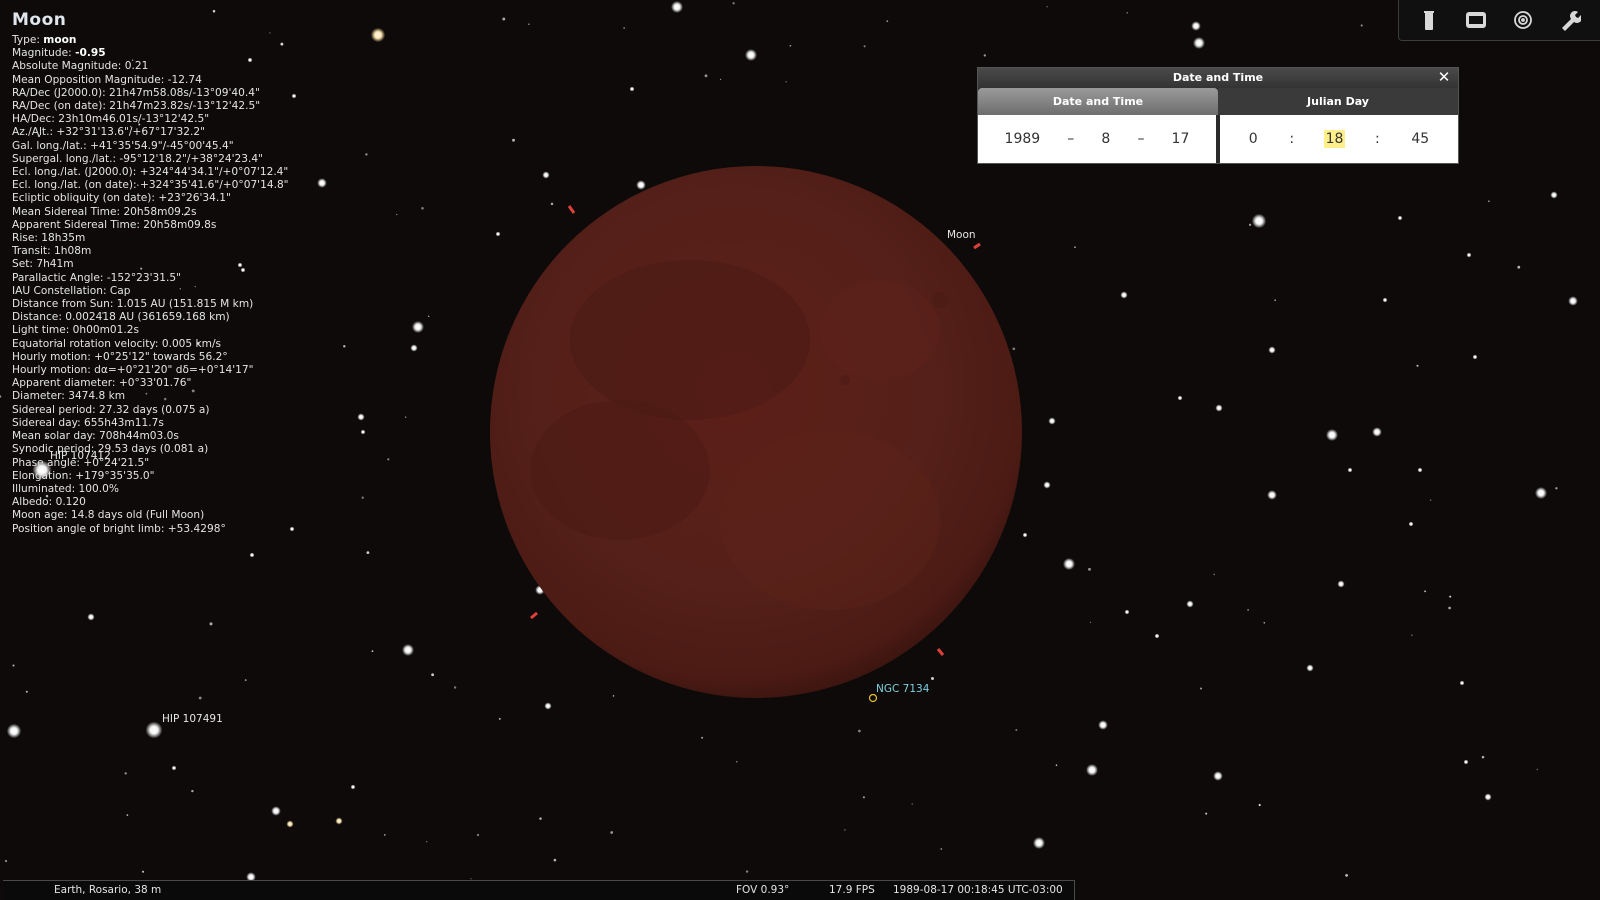 This screenshot has width=1600, height=900. Describe the element at coordinates (1098, 101) in the screenshot. I see `tab-date-and-time: Date and Time` at that location.